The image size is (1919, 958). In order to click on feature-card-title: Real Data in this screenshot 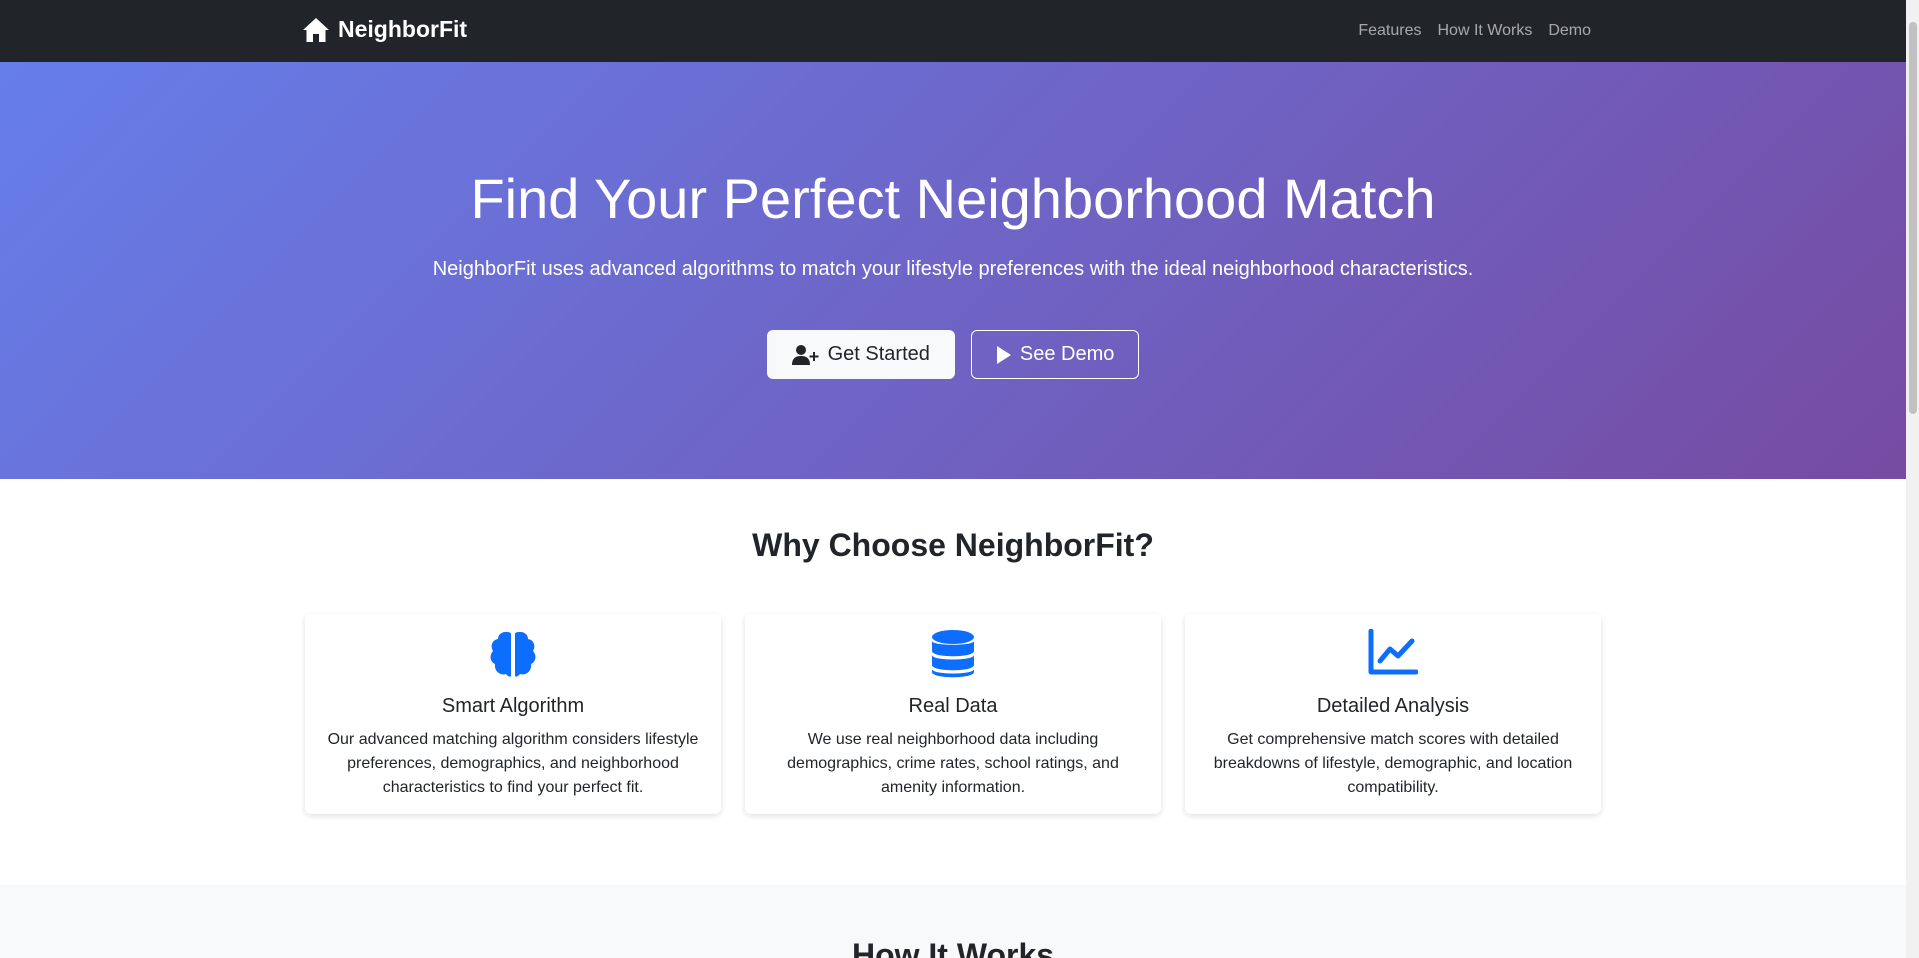, I will do `click(953, 706)`.